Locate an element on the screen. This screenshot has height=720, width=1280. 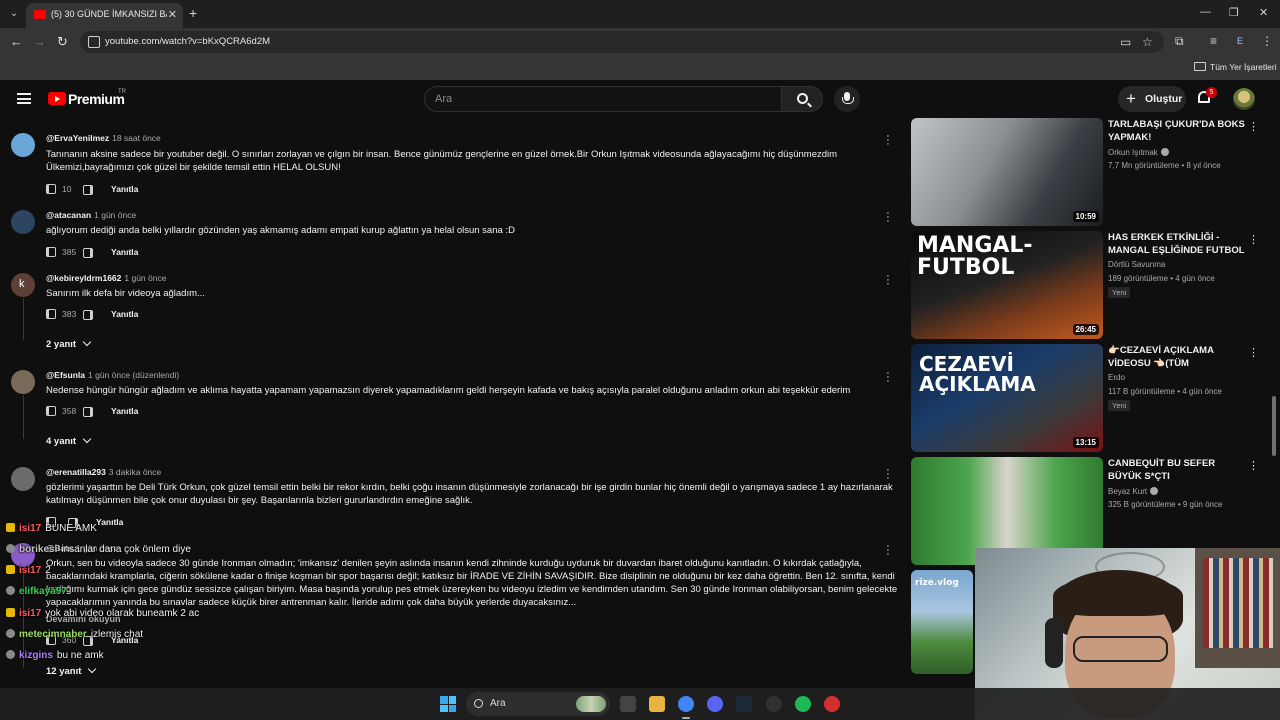
account-avatar is located at coordinates (1244, 99).